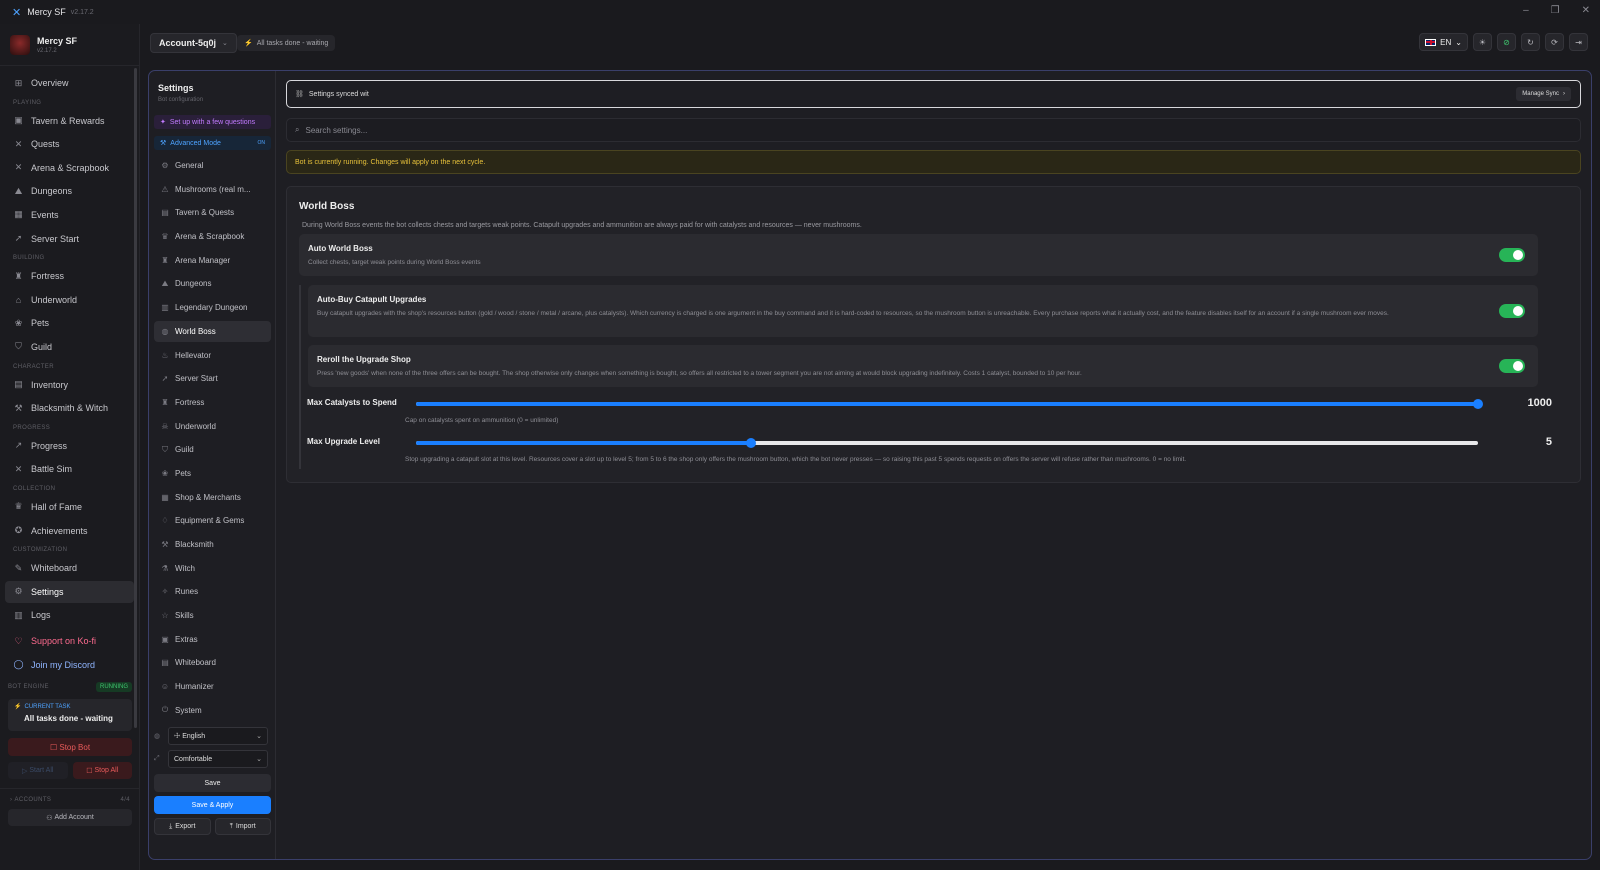 The image size is (1600, 870). I want to click on density-select: Comfortable ⌄, so click(218, 759).